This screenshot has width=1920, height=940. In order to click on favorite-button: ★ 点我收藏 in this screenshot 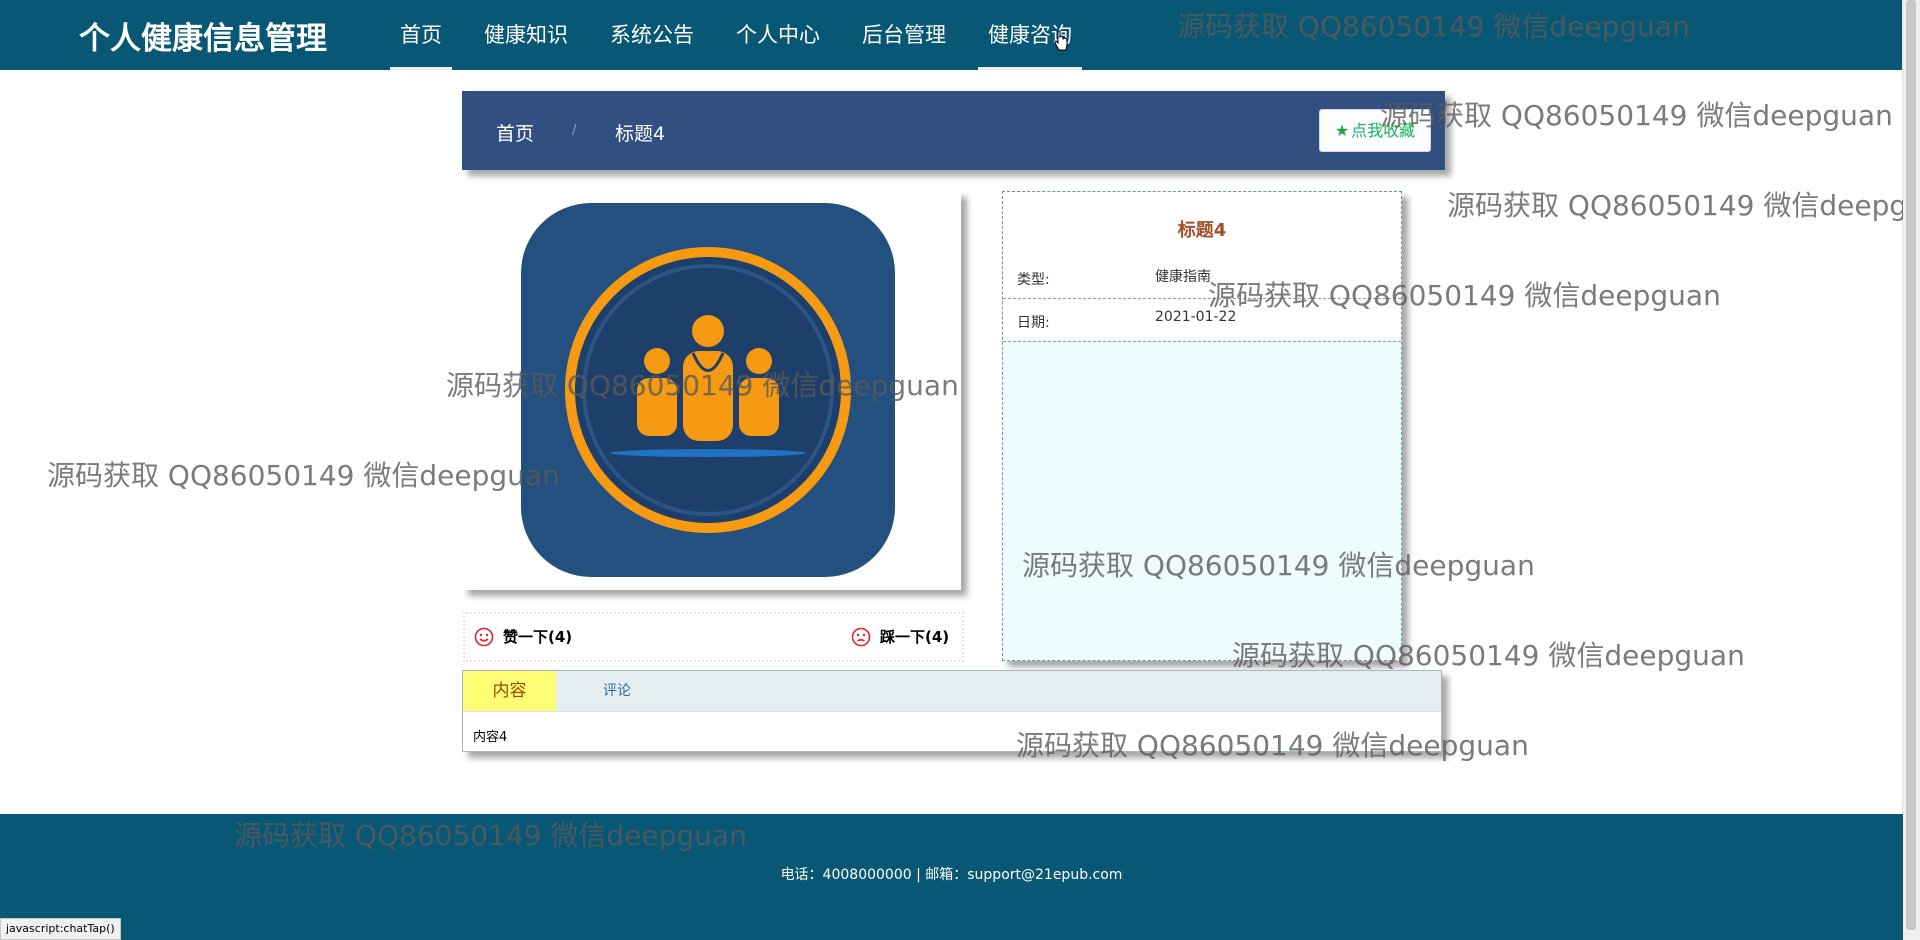, I will do `click(1375, 130)`.